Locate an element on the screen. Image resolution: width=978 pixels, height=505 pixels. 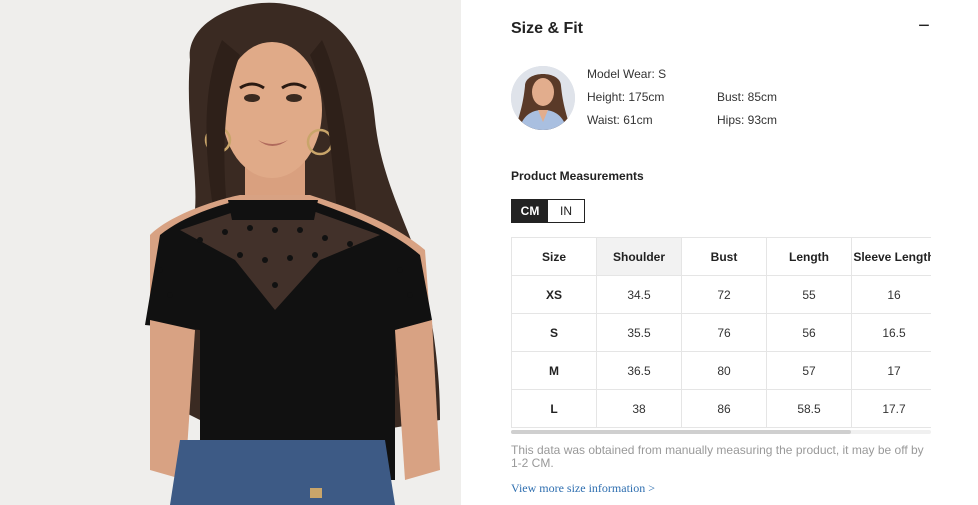
model-wear: Model Wear: S is located at coordinates (627, 74).